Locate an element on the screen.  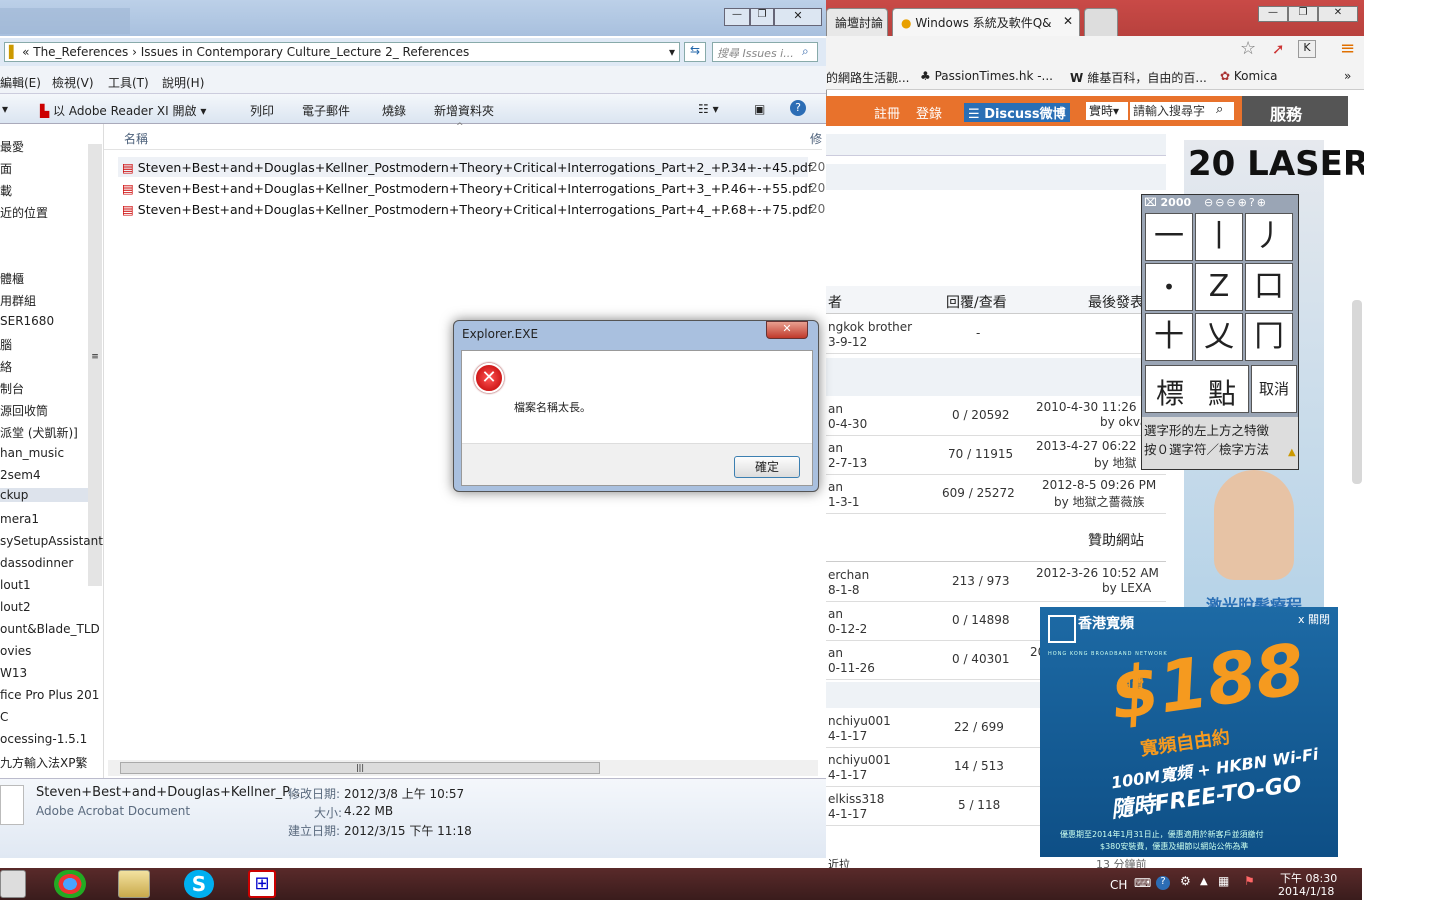
horizontal-scrollbar: ||| is located at coordinates (463, 768).